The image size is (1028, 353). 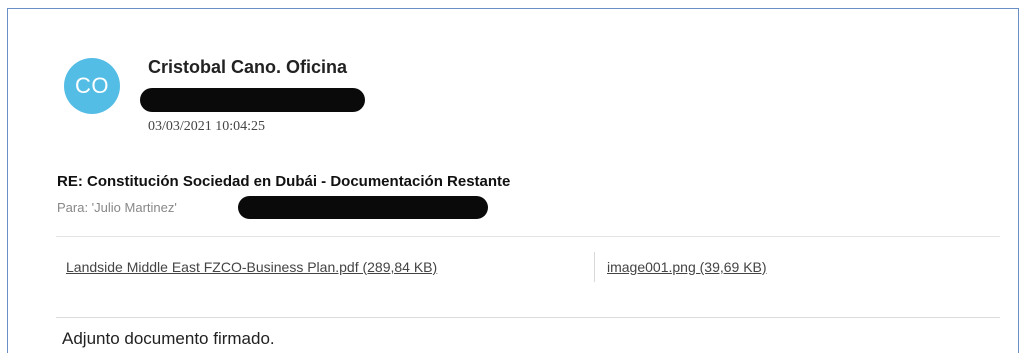 I want to click on sent-timestamp: 03/03/2021 10:04:25, so click(x=207, y=126).